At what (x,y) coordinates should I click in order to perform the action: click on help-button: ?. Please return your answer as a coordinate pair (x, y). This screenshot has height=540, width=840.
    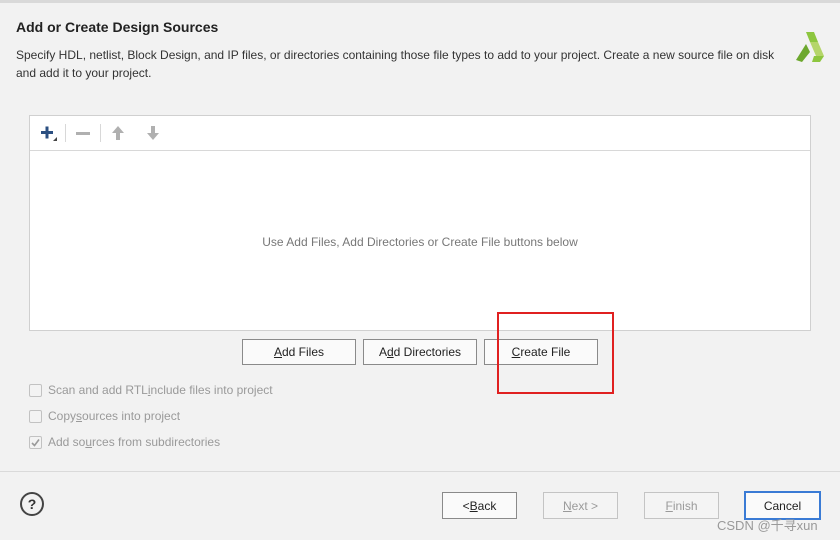
    Looking at the image, I should click on (32, 504).